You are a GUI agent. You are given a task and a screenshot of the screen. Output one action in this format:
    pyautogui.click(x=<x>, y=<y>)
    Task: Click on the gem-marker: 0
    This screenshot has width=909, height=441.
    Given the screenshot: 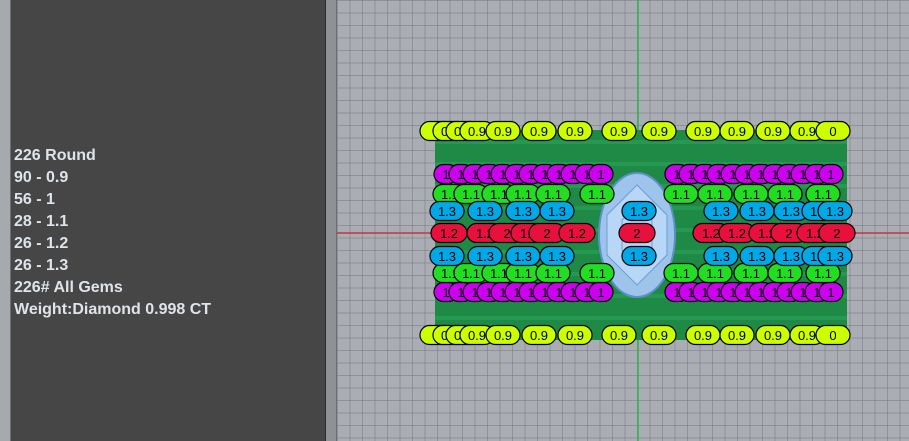 What is the action you would take?
    pyautogui.click(x=833, y=335)
    